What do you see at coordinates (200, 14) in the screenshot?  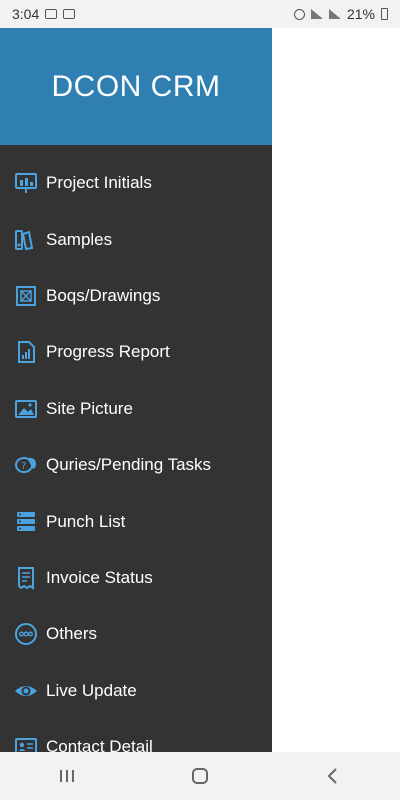 I see `status-bar: 3:04 21%` at bounding box center [200, 14].